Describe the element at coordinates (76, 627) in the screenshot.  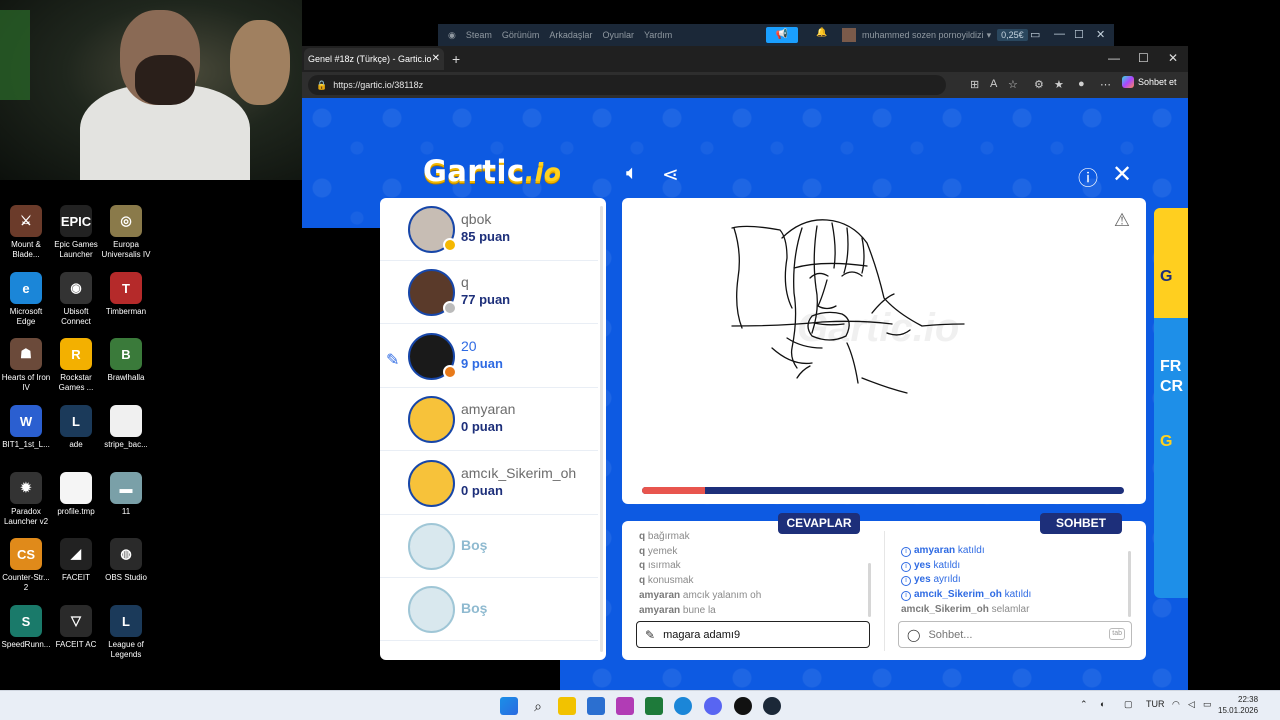
I see `desktop-shortcut: ▽ FACEIT AC` at that location.